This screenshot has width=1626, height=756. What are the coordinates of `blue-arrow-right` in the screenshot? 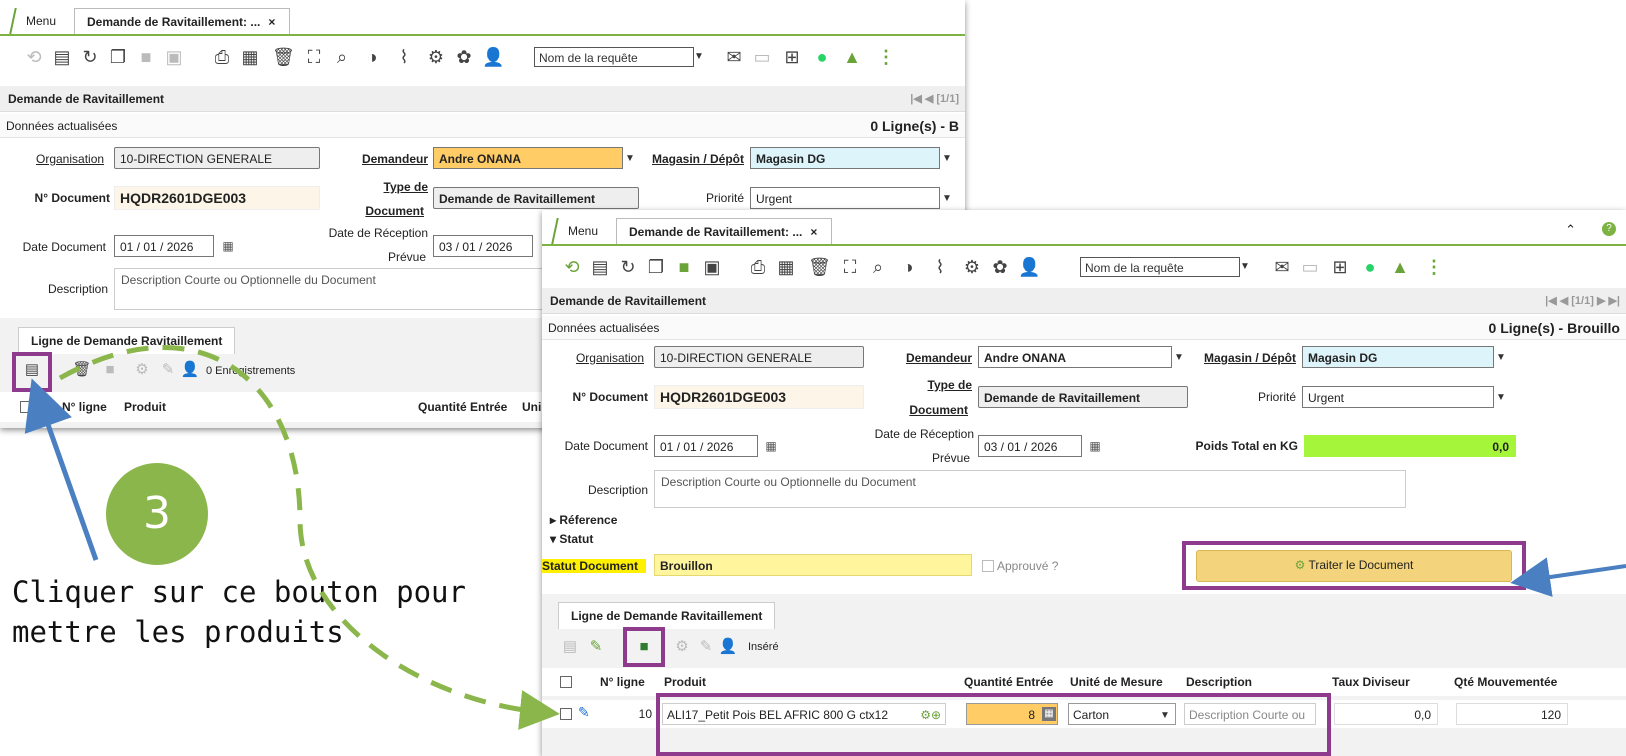 It's located at (1568, 577).